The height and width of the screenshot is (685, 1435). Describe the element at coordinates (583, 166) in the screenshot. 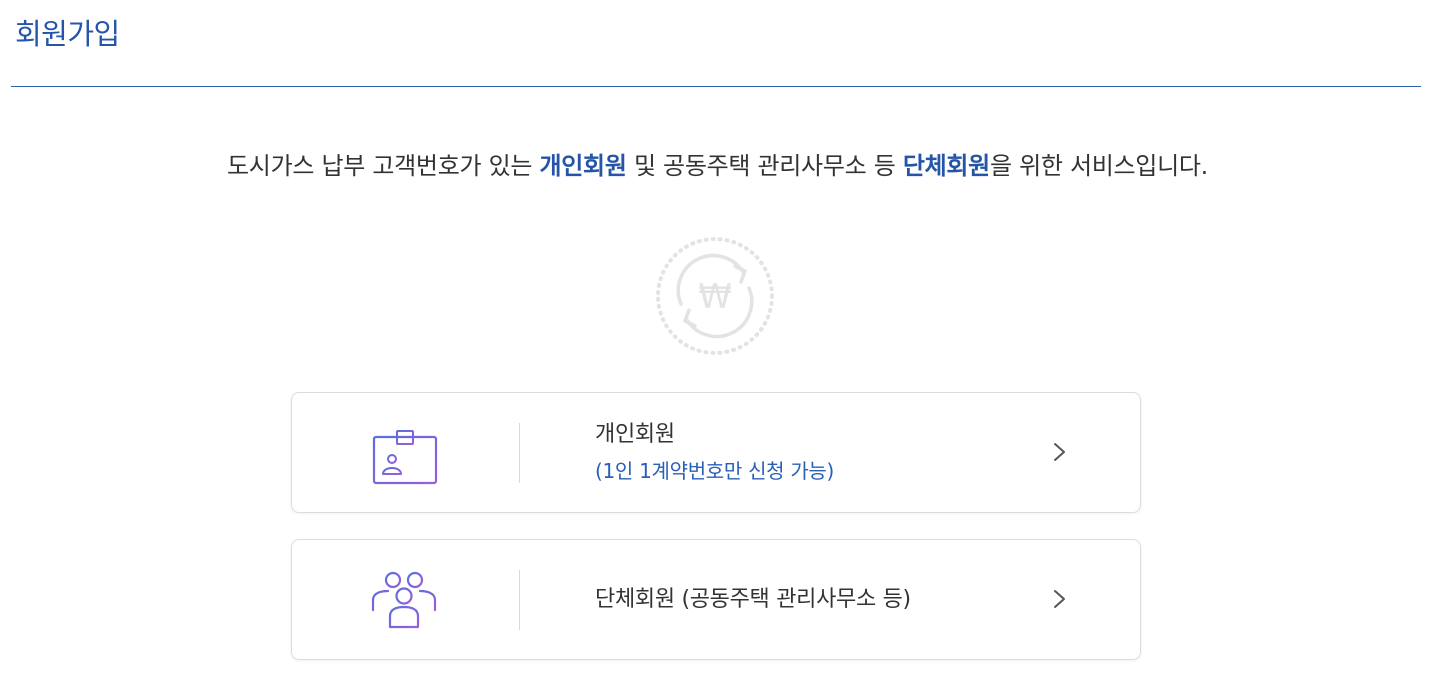

I see `intro-highlight-personal: 개인회원` at that location.